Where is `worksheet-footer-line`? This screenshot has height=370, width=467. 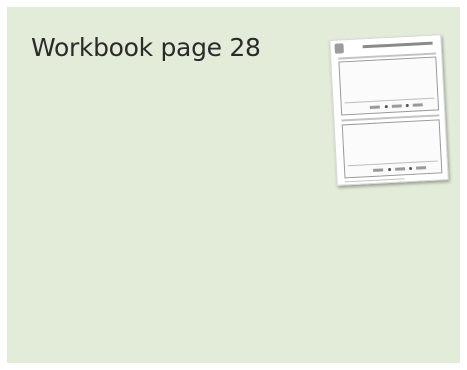 worksheet-footer-line is located at coordinates (374, 180).